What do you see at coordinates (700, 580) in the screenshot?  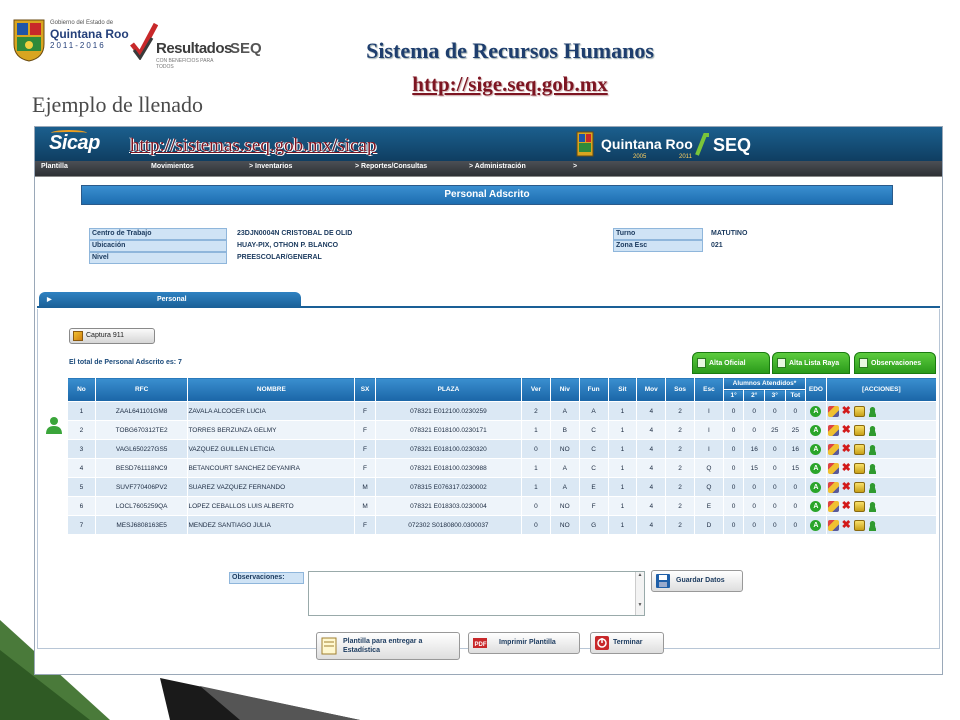 I see `guardar-datos-label: Guardar Datos` at bounding box center [700, 580].